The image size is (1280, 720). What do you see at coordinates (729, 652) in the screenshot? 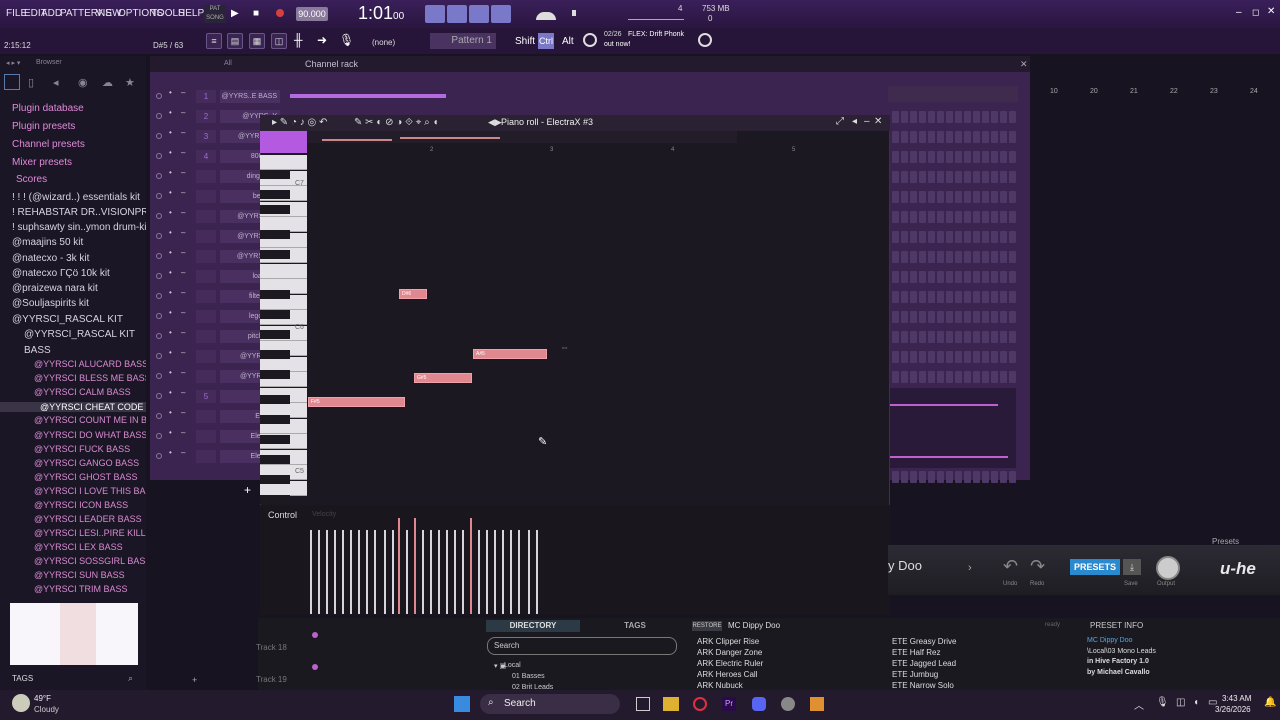
I see `preset-item: ARK Danger Zone` at bounding box center [729, 652].